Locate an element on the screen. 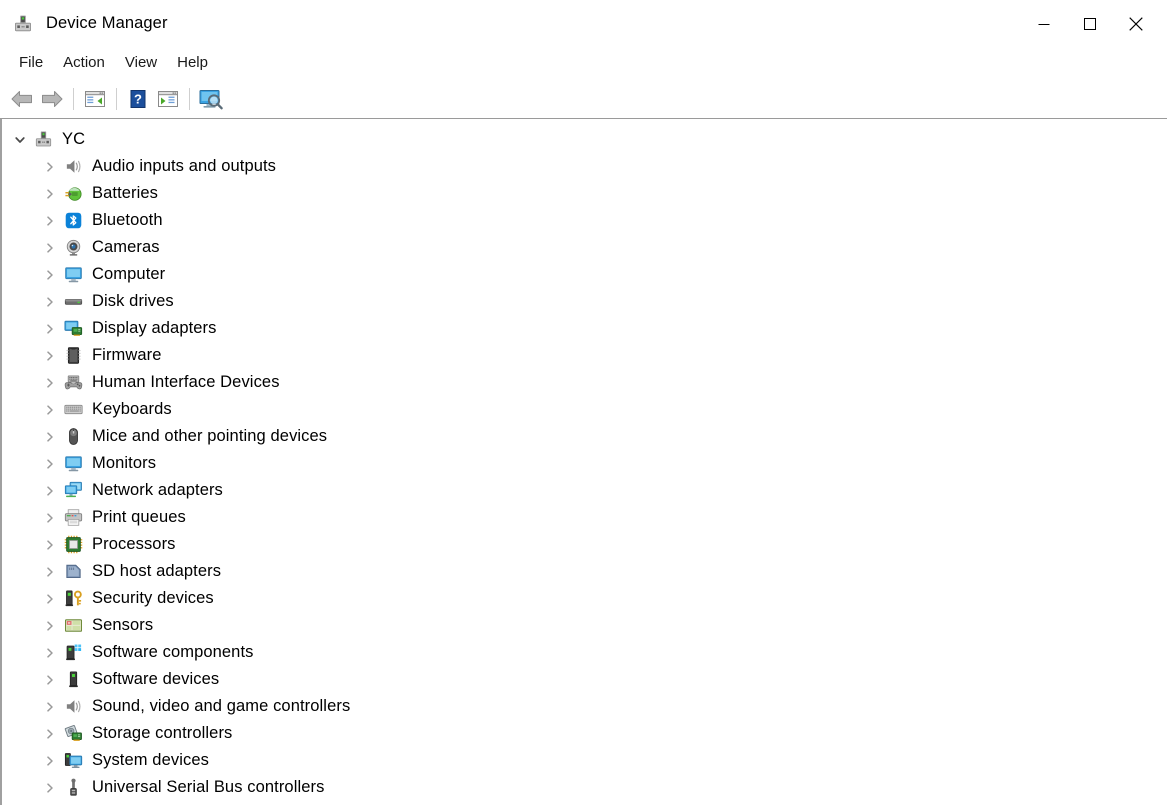  tree-root-label: YC is located at coordinates (74, 139).